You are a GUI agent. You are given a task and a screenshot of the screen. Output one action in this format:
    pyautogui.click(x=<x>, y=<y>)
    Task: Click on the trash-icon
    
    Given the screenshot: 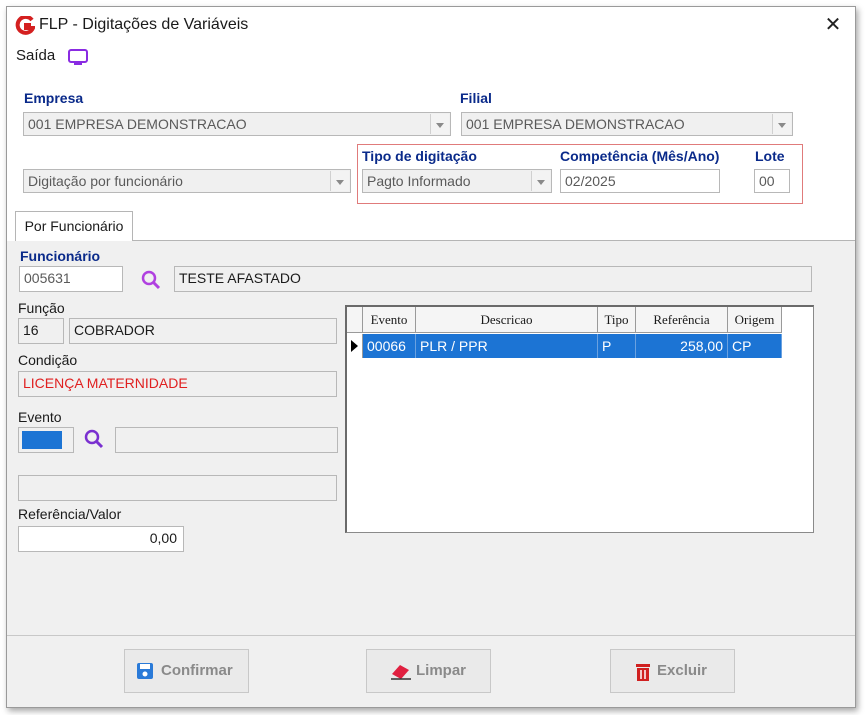 What is the action you would take?
    pyautogui.click(x=643, y=672)
    